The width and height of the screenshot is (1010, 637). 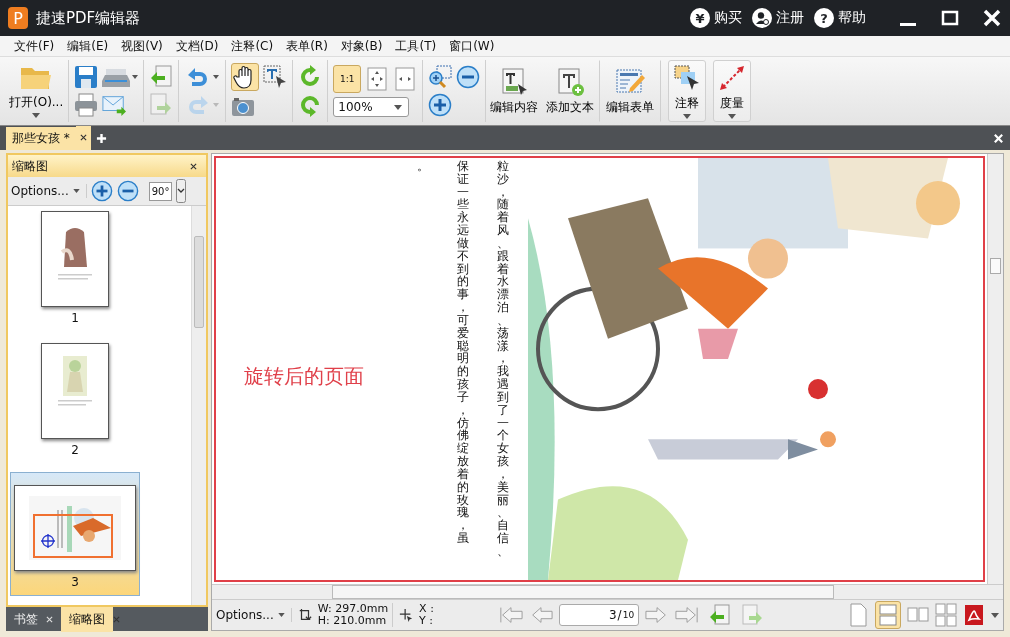 I want to click on new-tab-icon, so click(x=101, y=138).